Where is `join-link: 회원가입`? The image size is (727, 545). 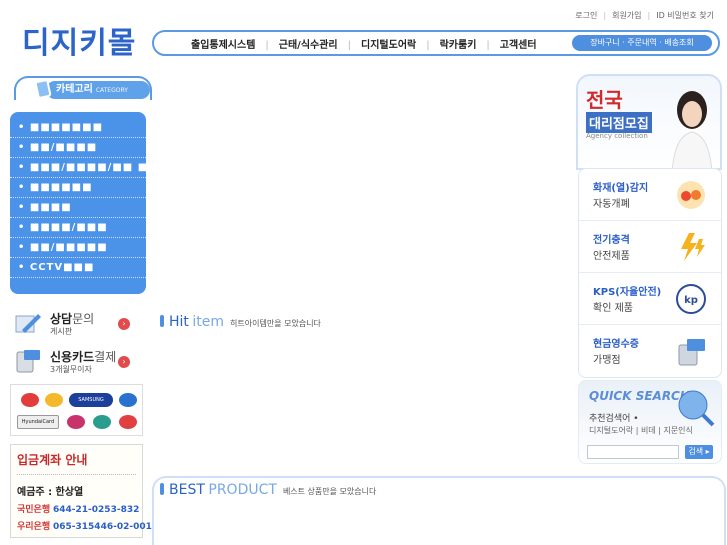
join-link: 회원가입 is located at coordinates (626, 15).